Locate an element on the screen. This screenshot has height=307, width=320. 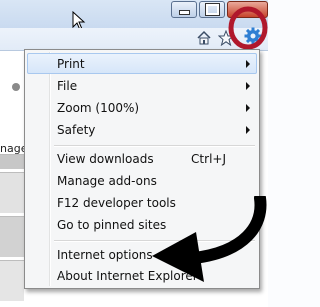
menu-item-internet-options: Internet options is located at coordinates (142, 254).